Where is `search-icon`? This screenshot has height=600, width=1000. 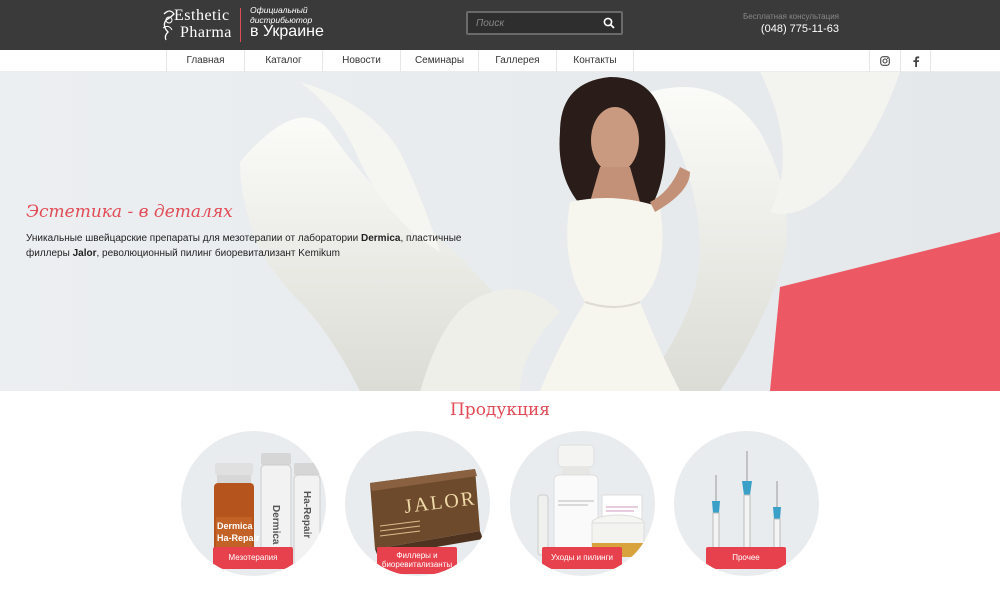
search-icon is located at coordinates (609, 23).